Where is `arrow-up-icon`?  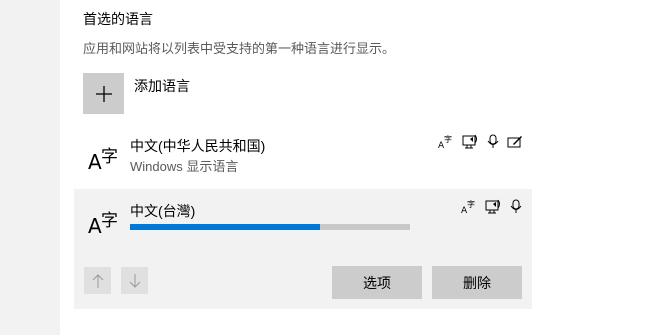
arrow-up-icon is located at coordinates (97, 280).